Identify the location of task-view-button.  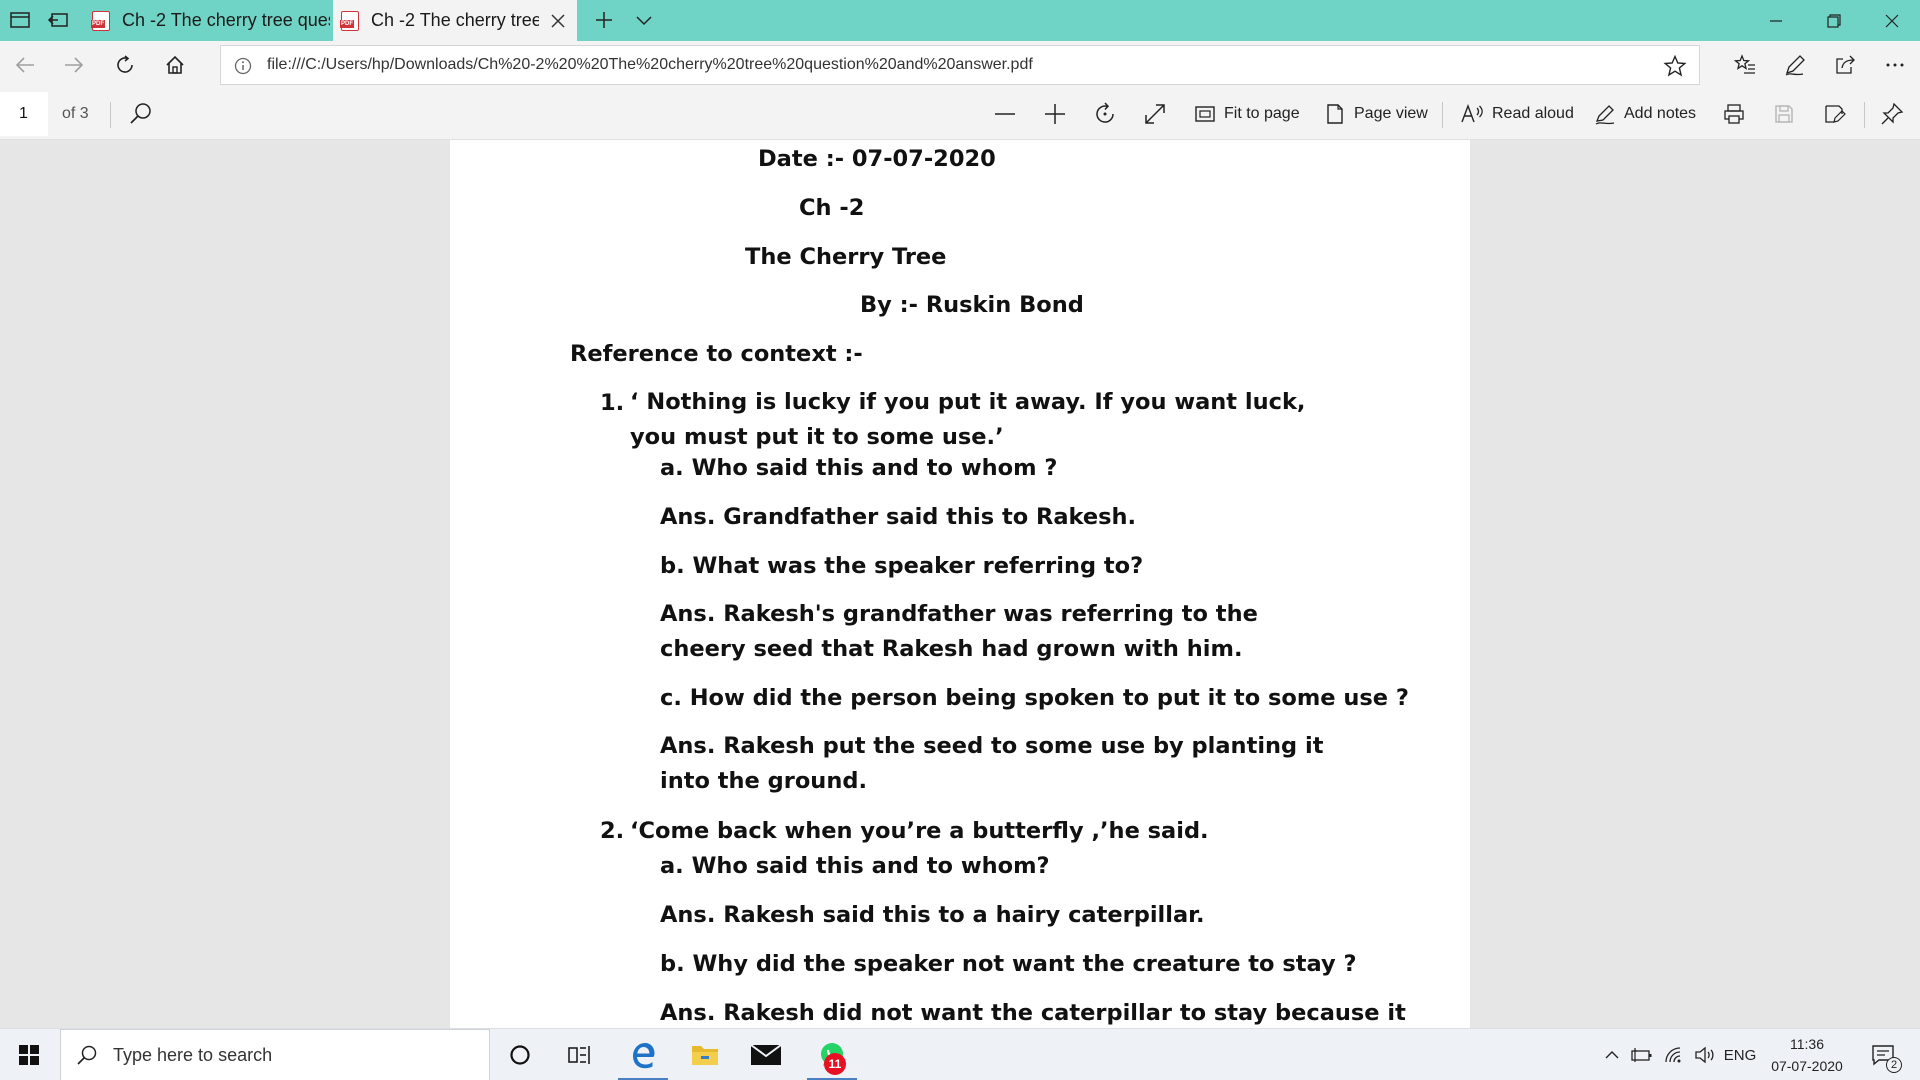
(579, 1054).